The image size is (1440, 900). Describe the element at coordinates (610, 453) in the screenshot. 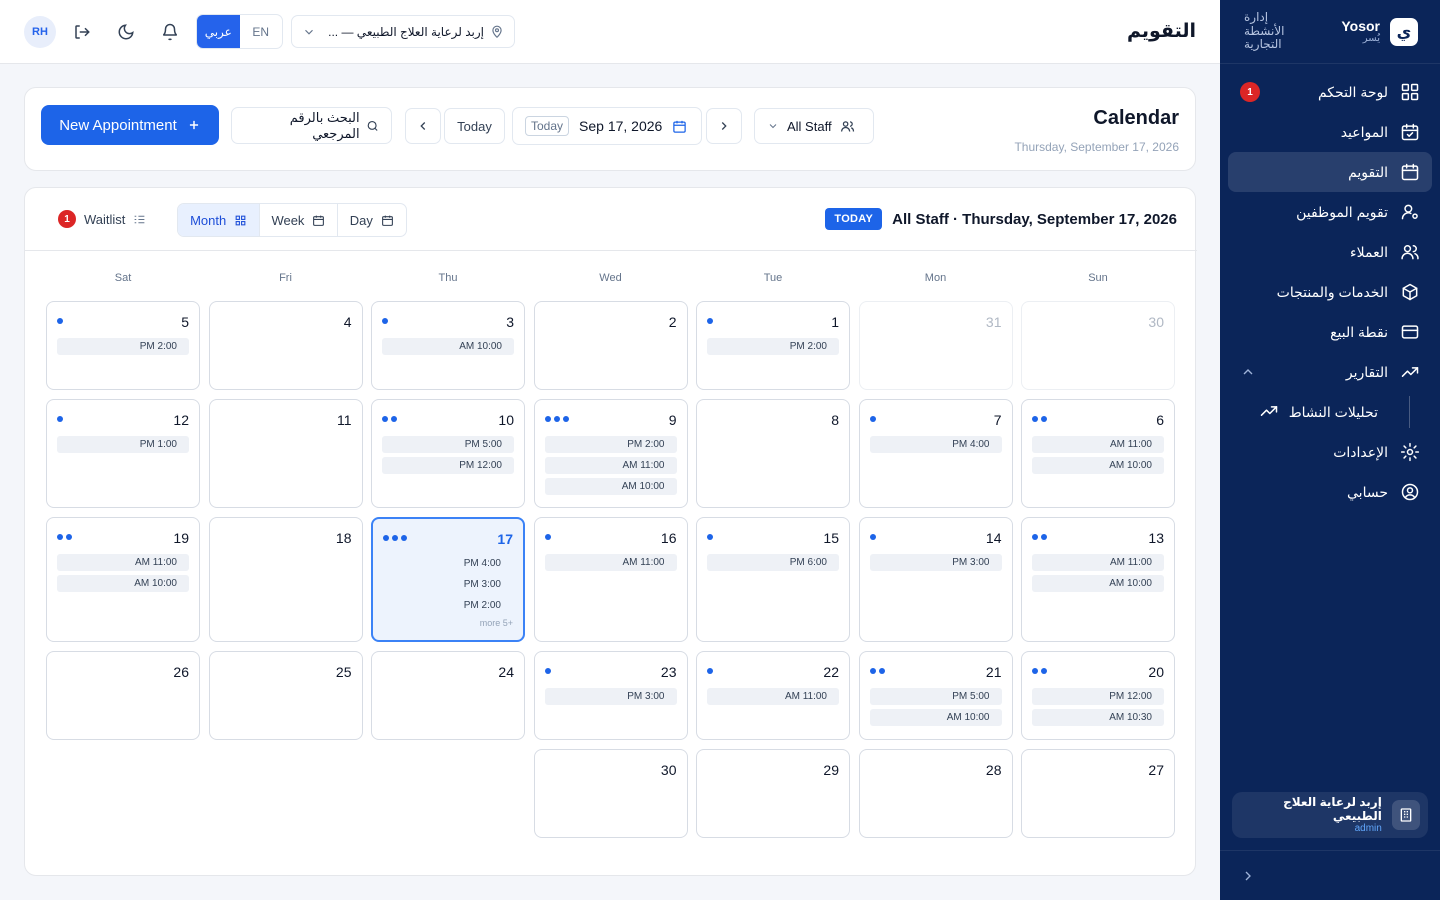

I see `calendar-day: 9 PM 2:00 AM 11:00 AM 10:00` at that location.